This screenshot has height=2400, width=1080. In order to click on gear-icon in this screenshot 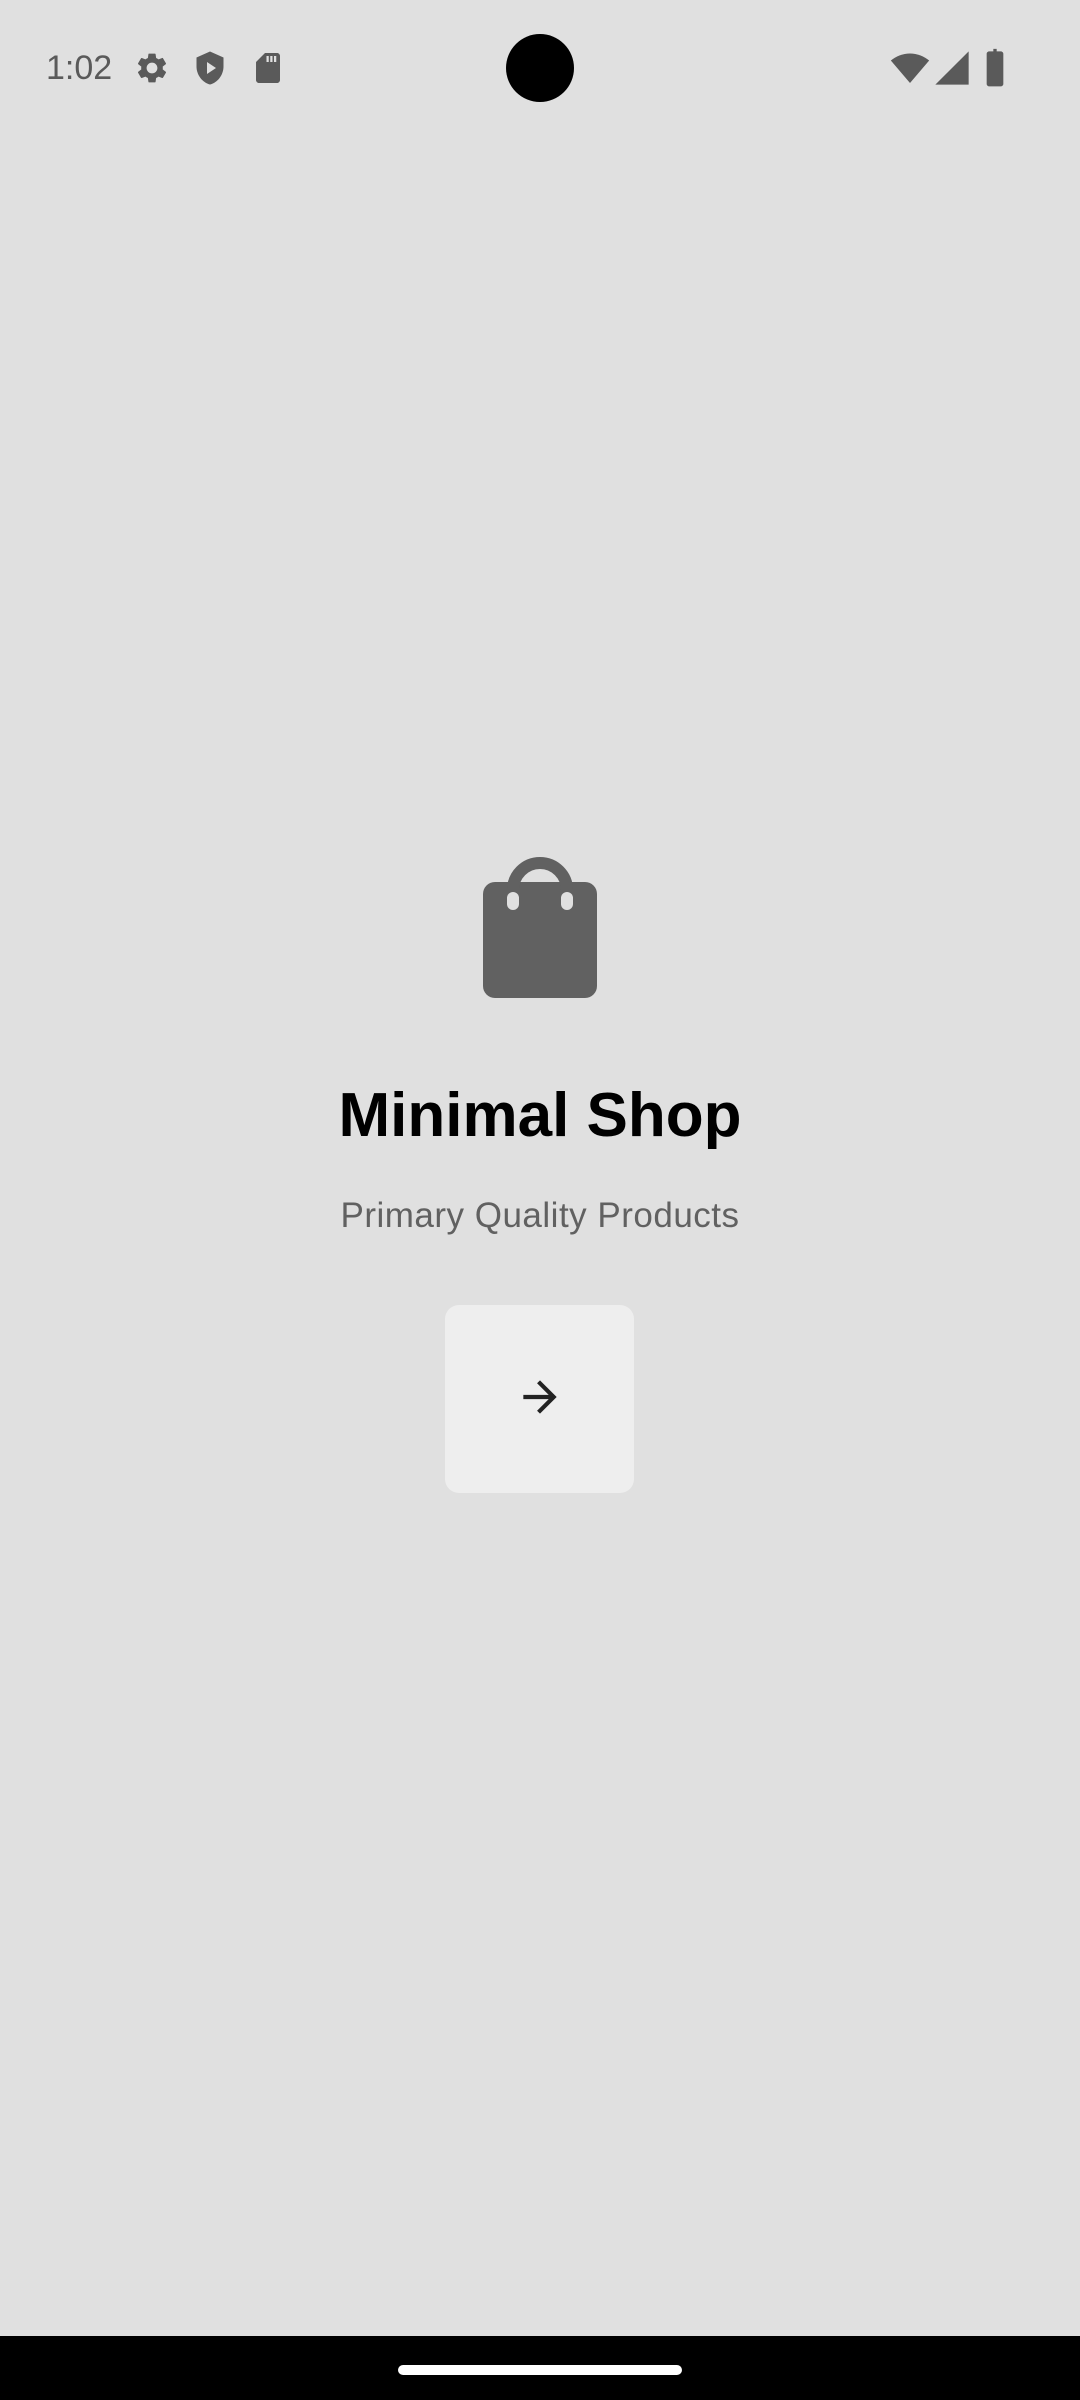, I will do `click(152, 68)`.